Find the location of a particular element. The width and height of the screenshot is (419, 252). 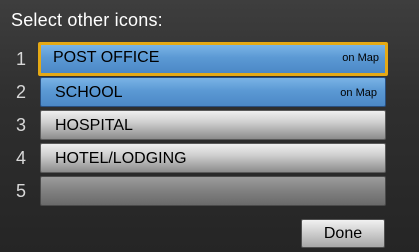

list-row-4: 4 HOTEL/LODGING is located at coordinates (200, 159).